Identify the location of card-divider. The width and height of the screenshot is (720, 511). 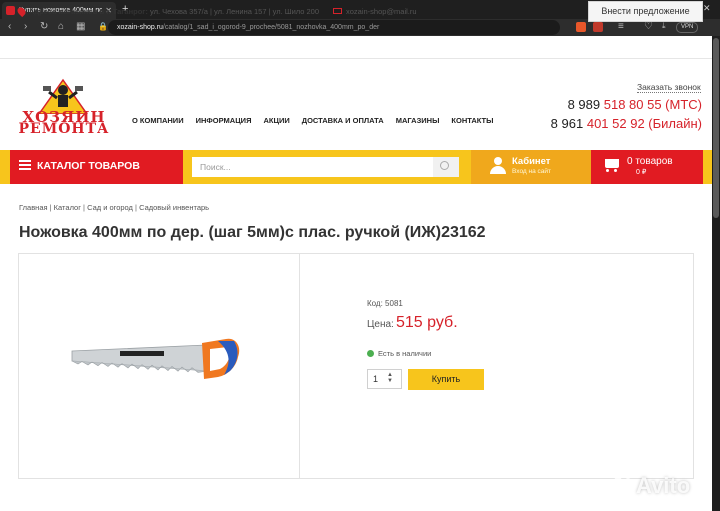
(299, 366).